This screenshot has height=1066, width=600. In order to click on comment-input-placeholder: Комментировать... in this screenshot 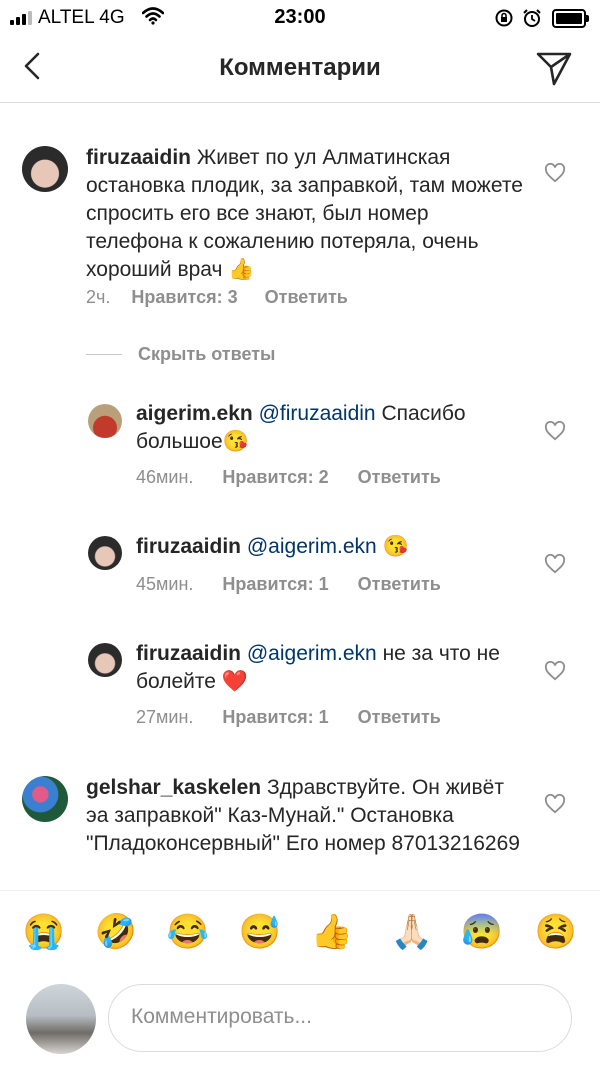, I will do `click(221, 1016)`.